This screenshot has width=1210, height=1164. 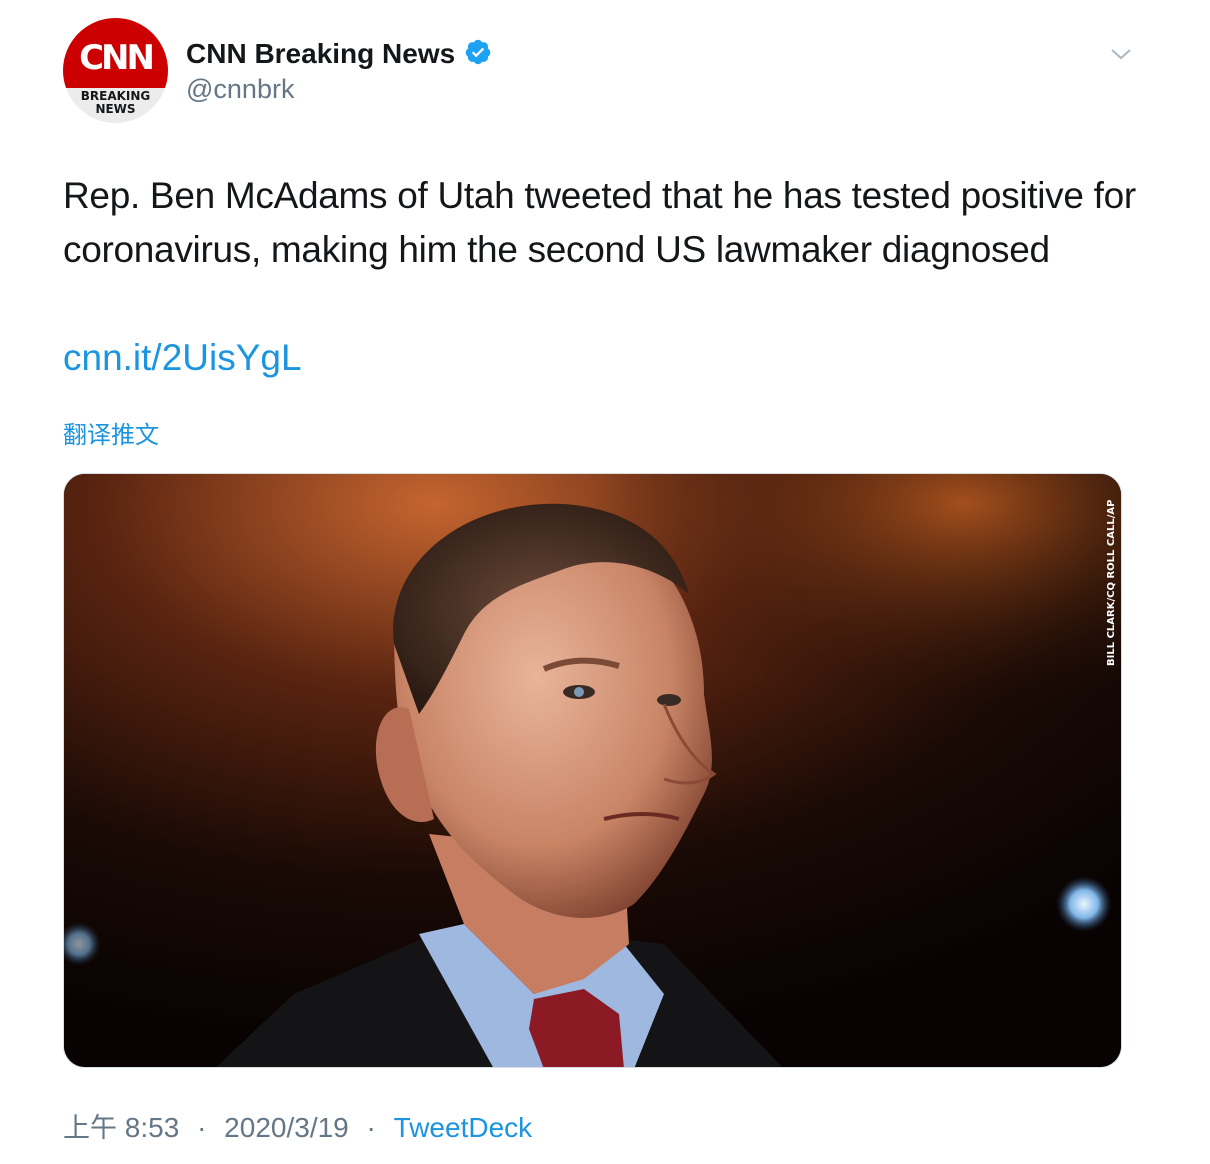 What do you see at coordinates (339, 89) in the screenshot?
I see `author-handle: @cnnbrk` at bounding box center [339, 89].